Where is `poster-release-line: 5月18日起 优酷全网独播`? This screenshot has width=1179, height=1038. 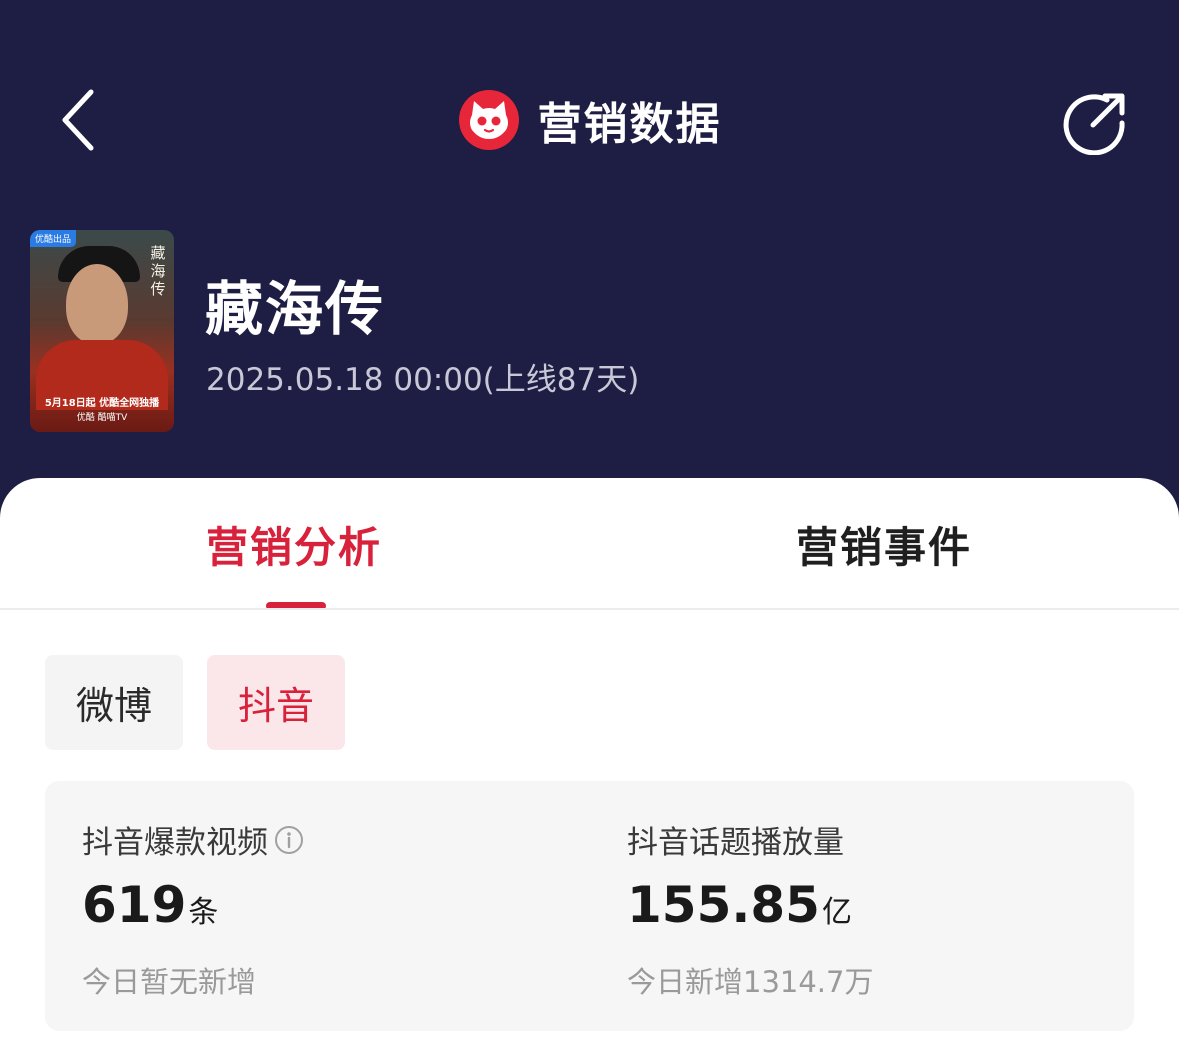
poster-release-line: 5月18日起 优酷全网独播 is located at coordinates (102, 403).